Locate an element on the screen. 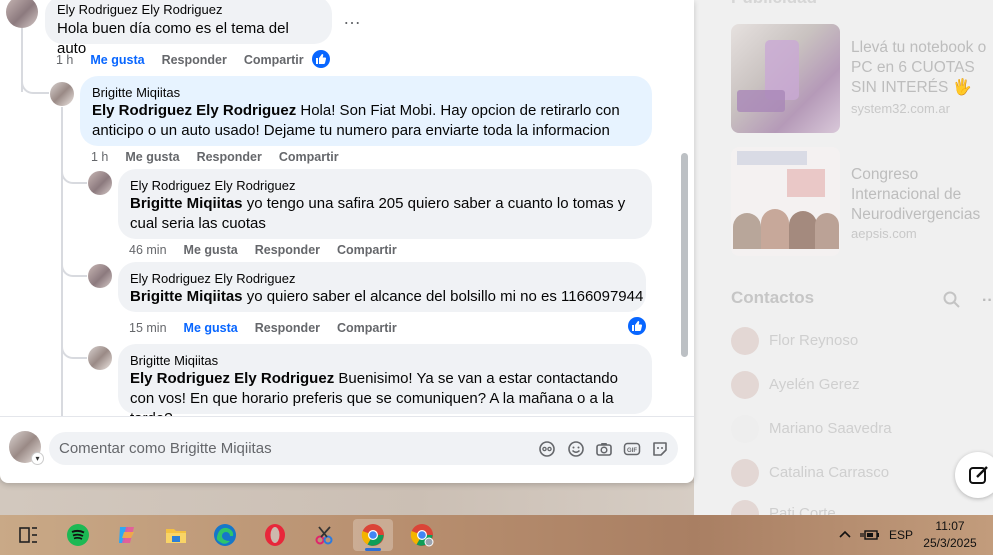 The image size is (993, 555). clock: 11:07 25/3/2025 is located at coordinates (950, 535).